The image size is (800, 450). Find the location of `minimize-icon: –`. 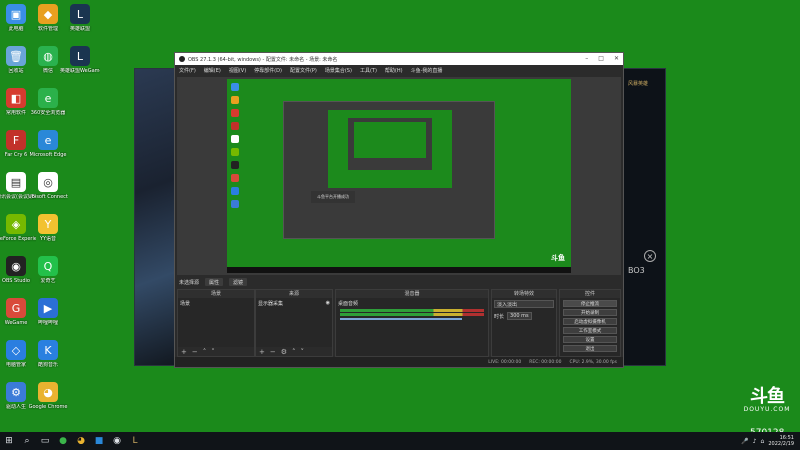

minimize-icon: – is located at coordinates (586, 58).